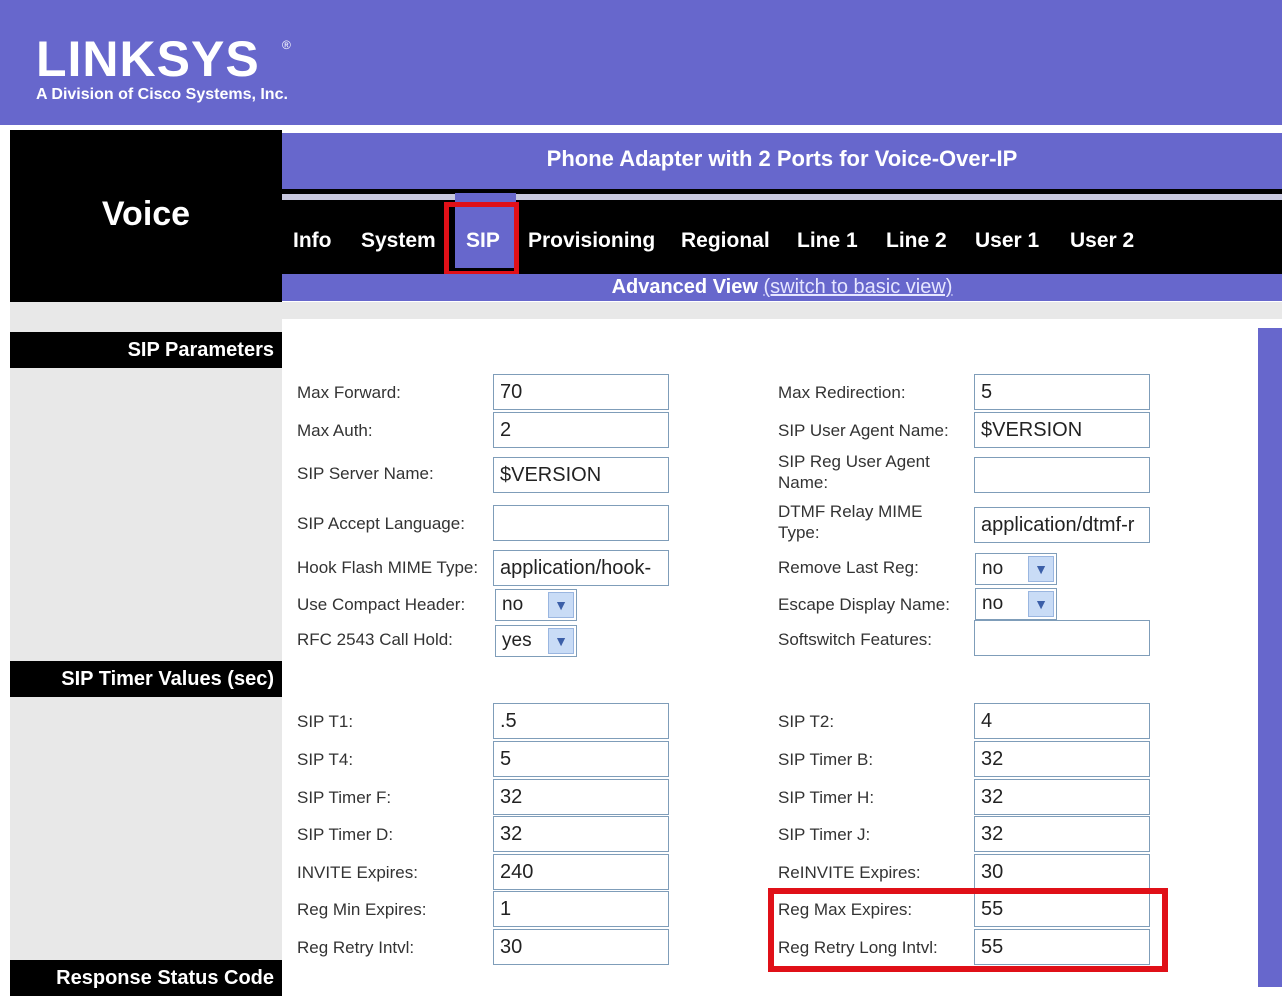  What do you see at coordinates (1016, 604) in the screenshot?
I see `escape-display-name-select: no ▼` at bounding box center [1016, 604].